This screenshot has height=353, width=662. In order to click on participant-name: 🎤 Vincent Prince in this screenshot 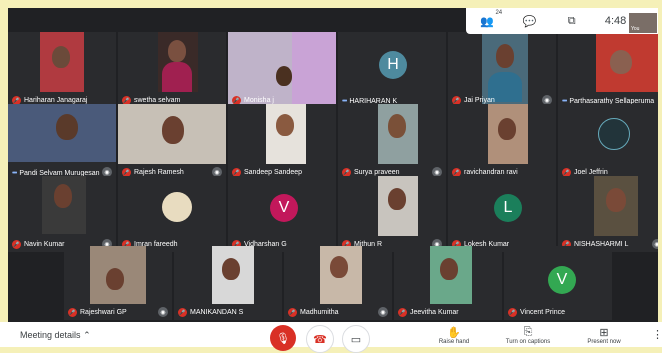, I will do `click(537, 312)`.